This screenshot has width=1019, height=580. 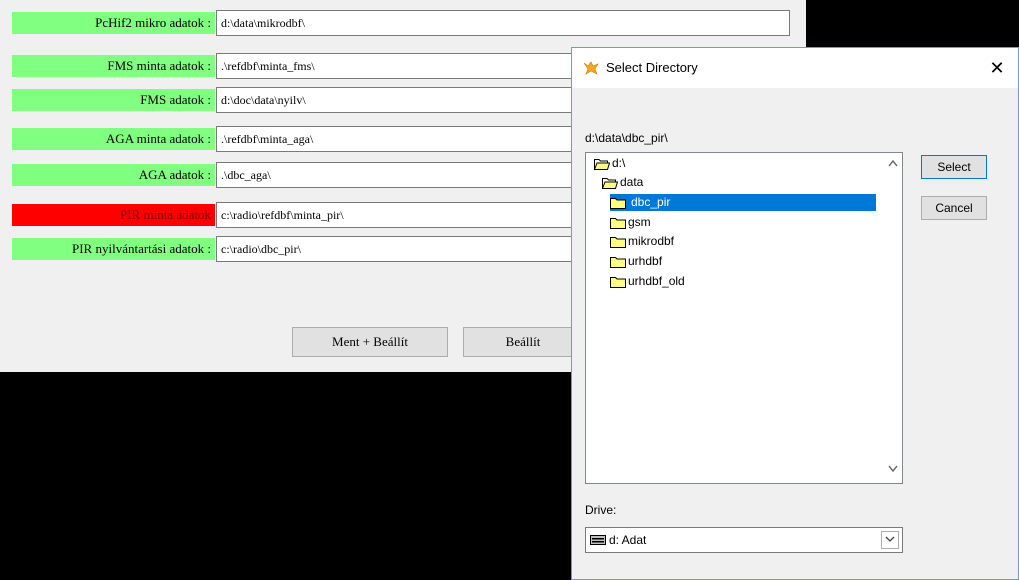 I want to click on tree-item-urhdbf: urhdbf, so click(x=636, y=261).